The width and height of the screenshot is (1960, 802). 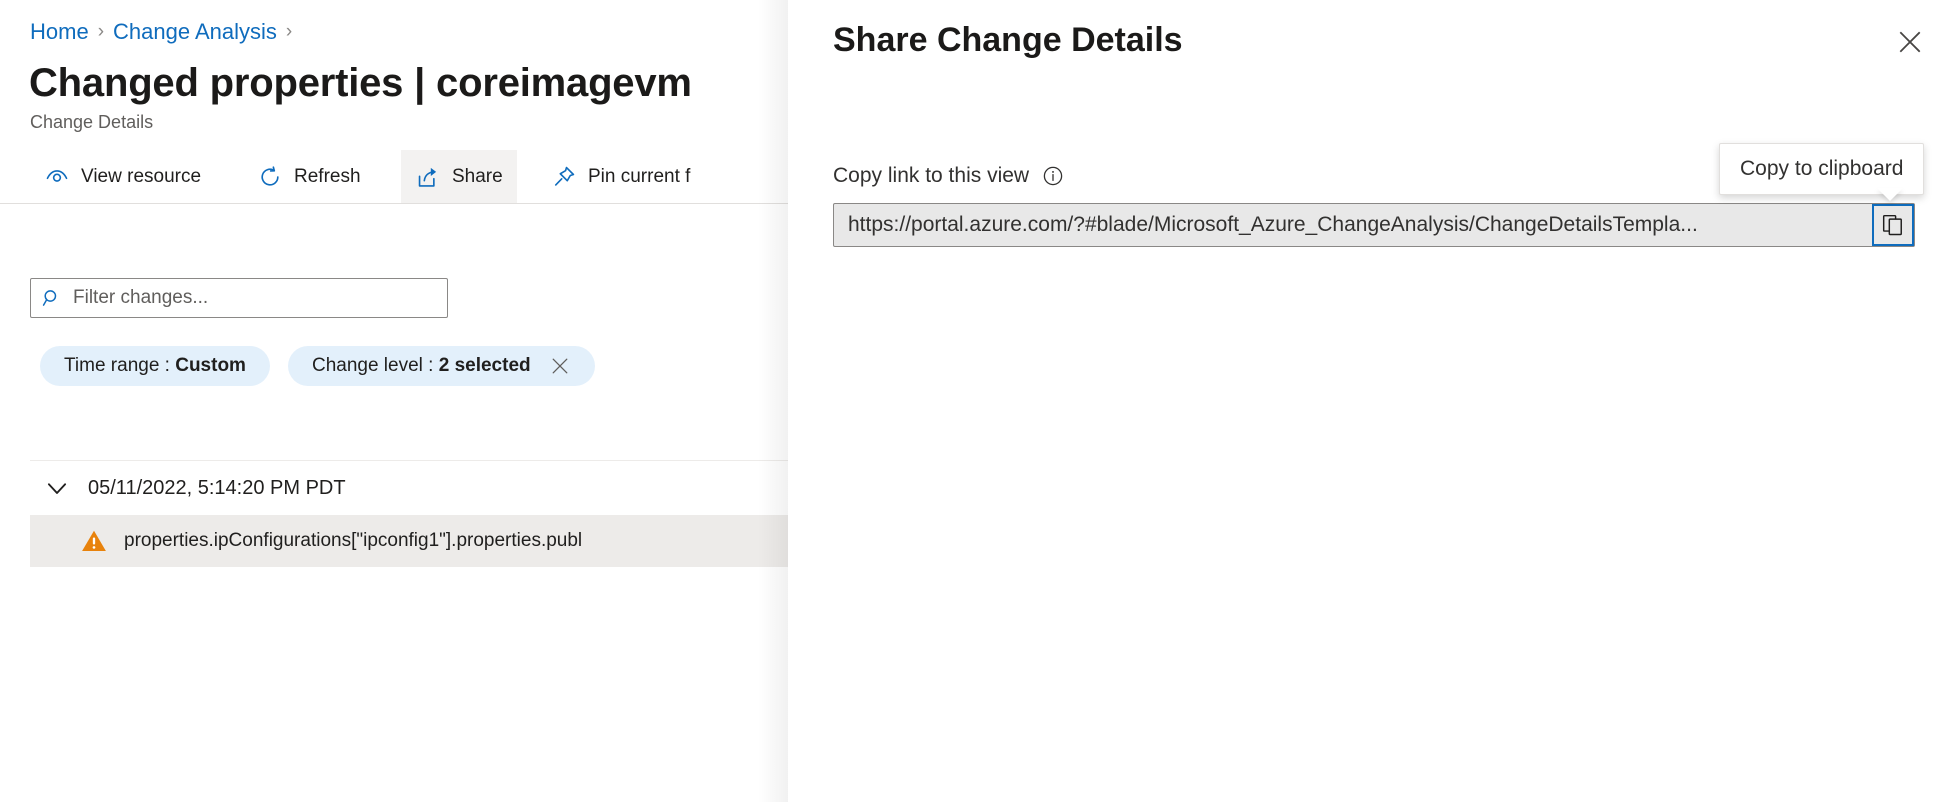 I want to click on eye-icon, so click(x=57, y=177).